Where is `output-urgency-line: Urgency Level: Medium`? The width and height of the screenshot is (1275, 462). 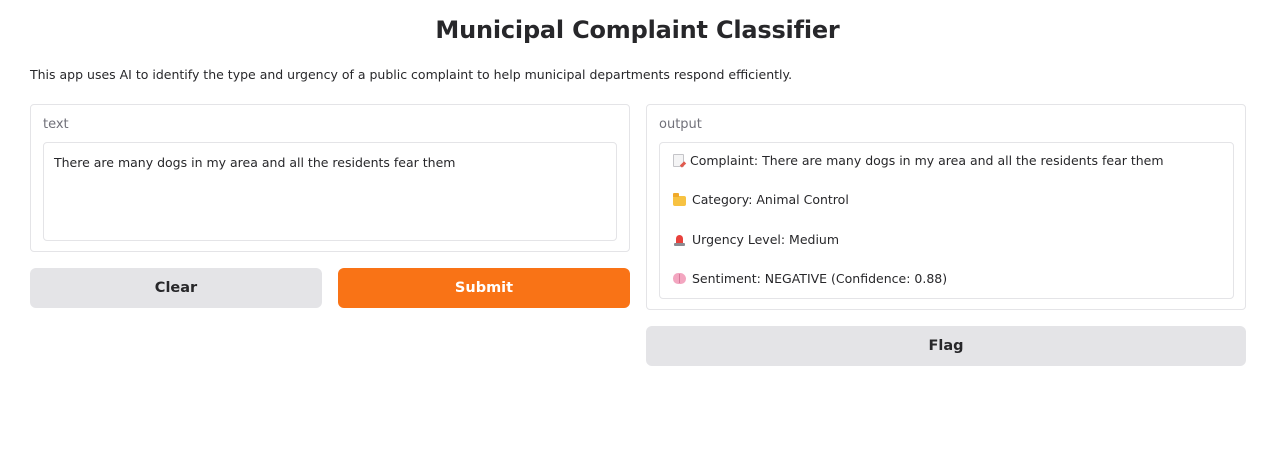 output-urgency-line: Urgency Level: Medium is located at coordinates (756, 239).